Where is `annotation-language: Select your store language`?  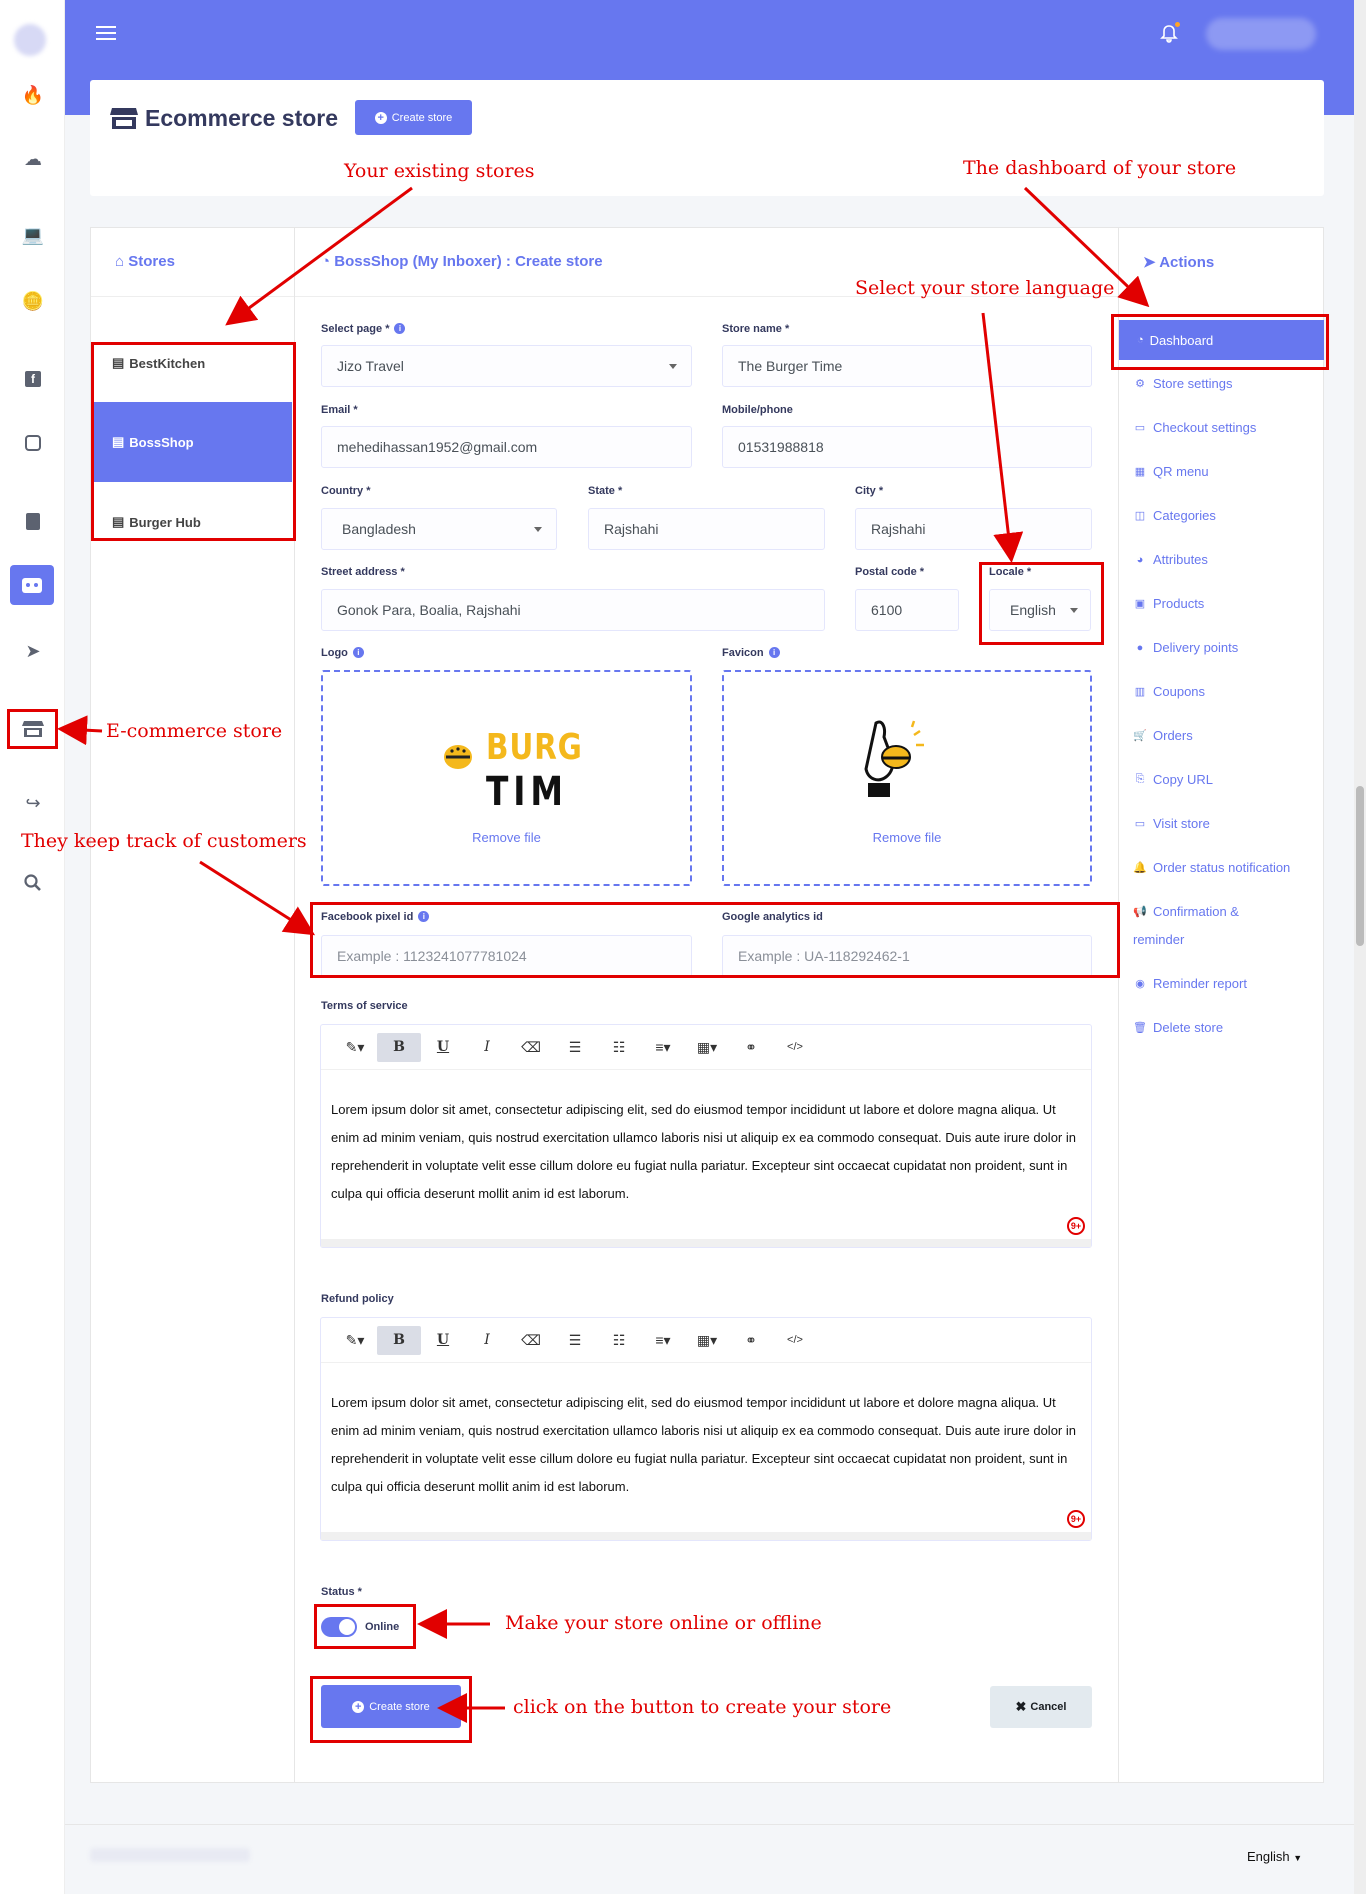 annotation-language: Select your store language is located at coordinates (985, 288).